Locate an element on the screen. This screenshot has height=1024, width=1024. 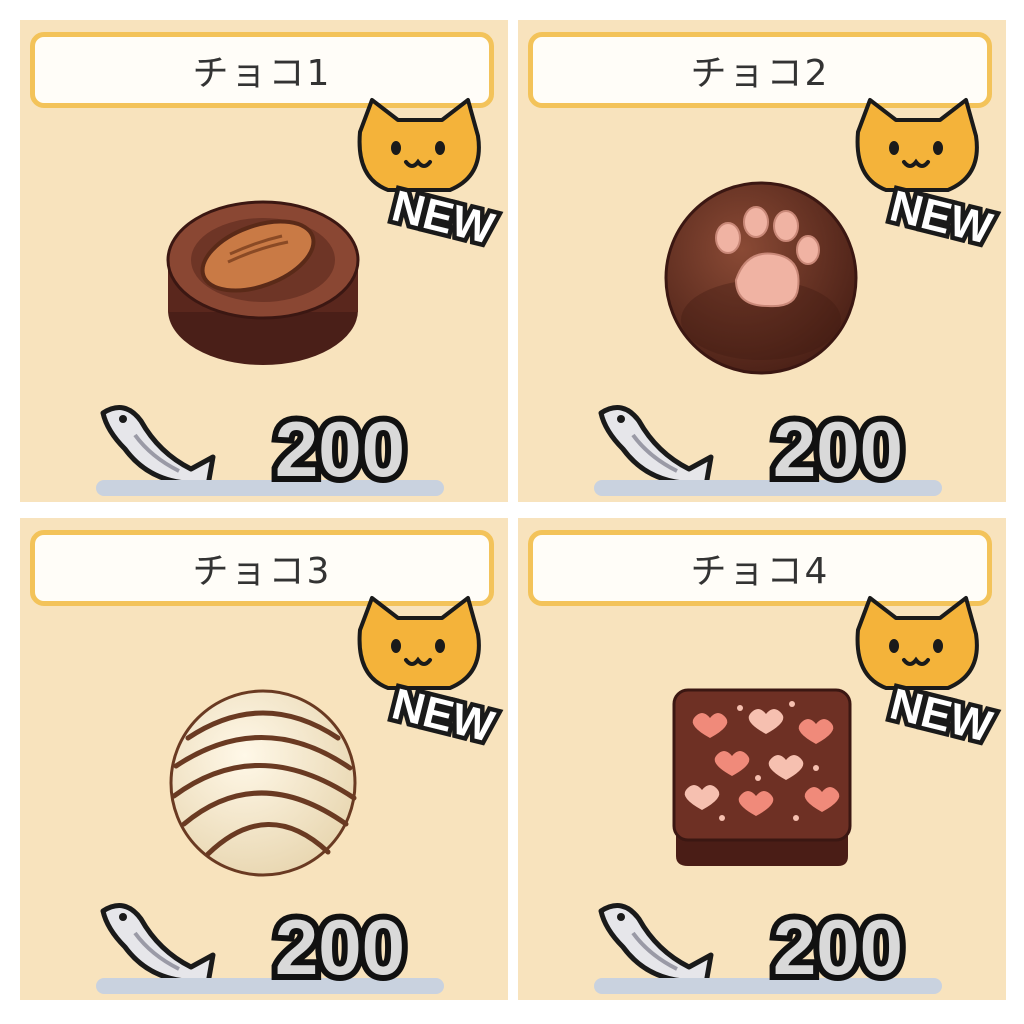
item-name: チョコ1 is located at coordinates (262, 73).